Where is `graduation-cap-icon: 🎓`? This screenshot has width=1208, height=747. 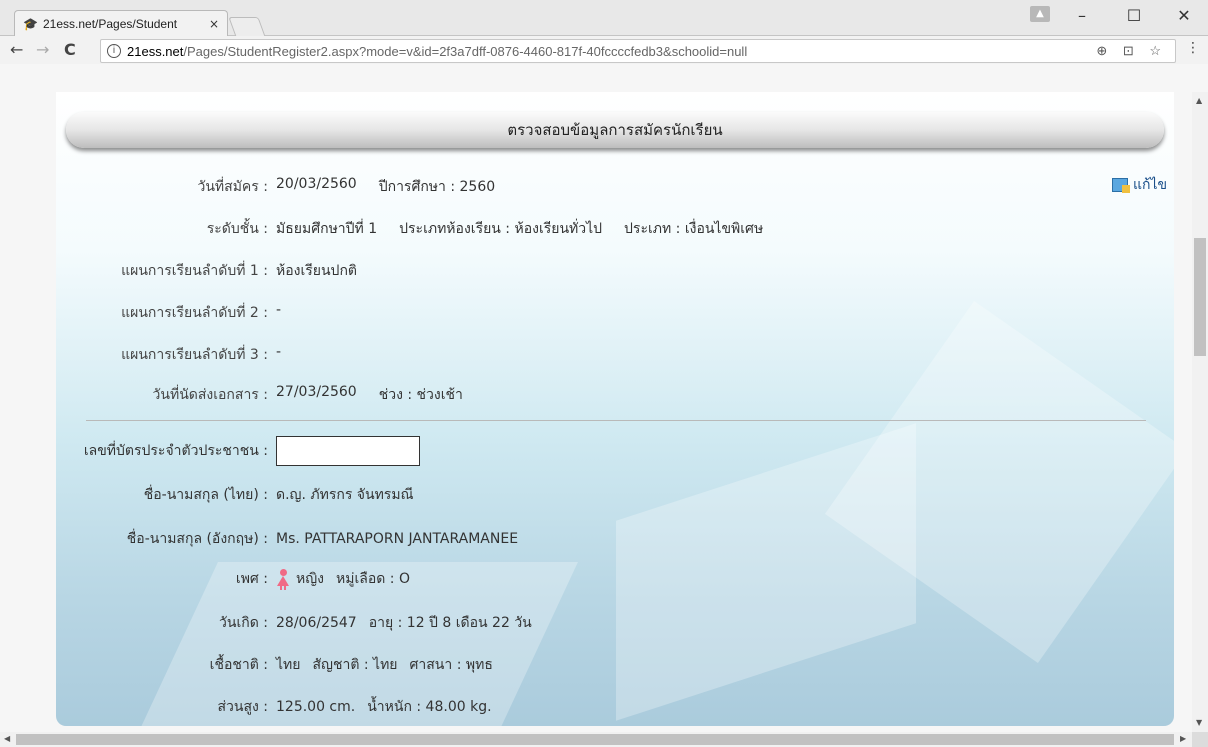 graduation-cap-icon: 🎓 is located at coordinates (30, 24).